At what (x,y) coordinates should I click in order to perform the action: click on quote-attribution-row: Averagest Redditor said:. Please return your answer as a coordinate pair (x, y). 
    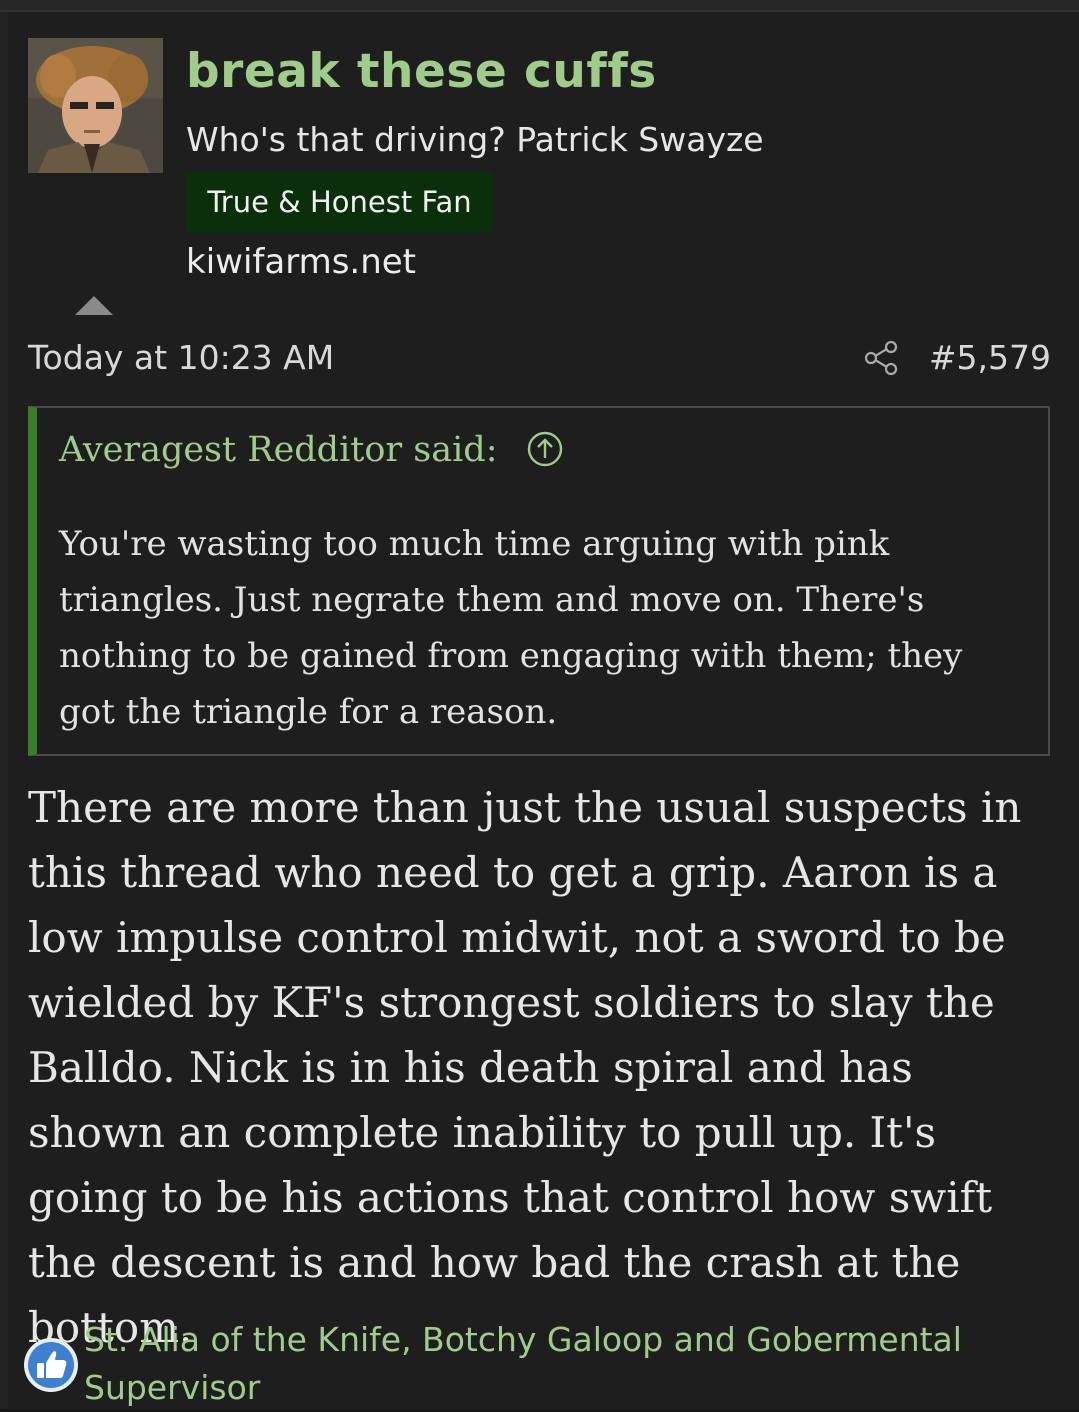
    Looking at the image, I should click on (311, 450).